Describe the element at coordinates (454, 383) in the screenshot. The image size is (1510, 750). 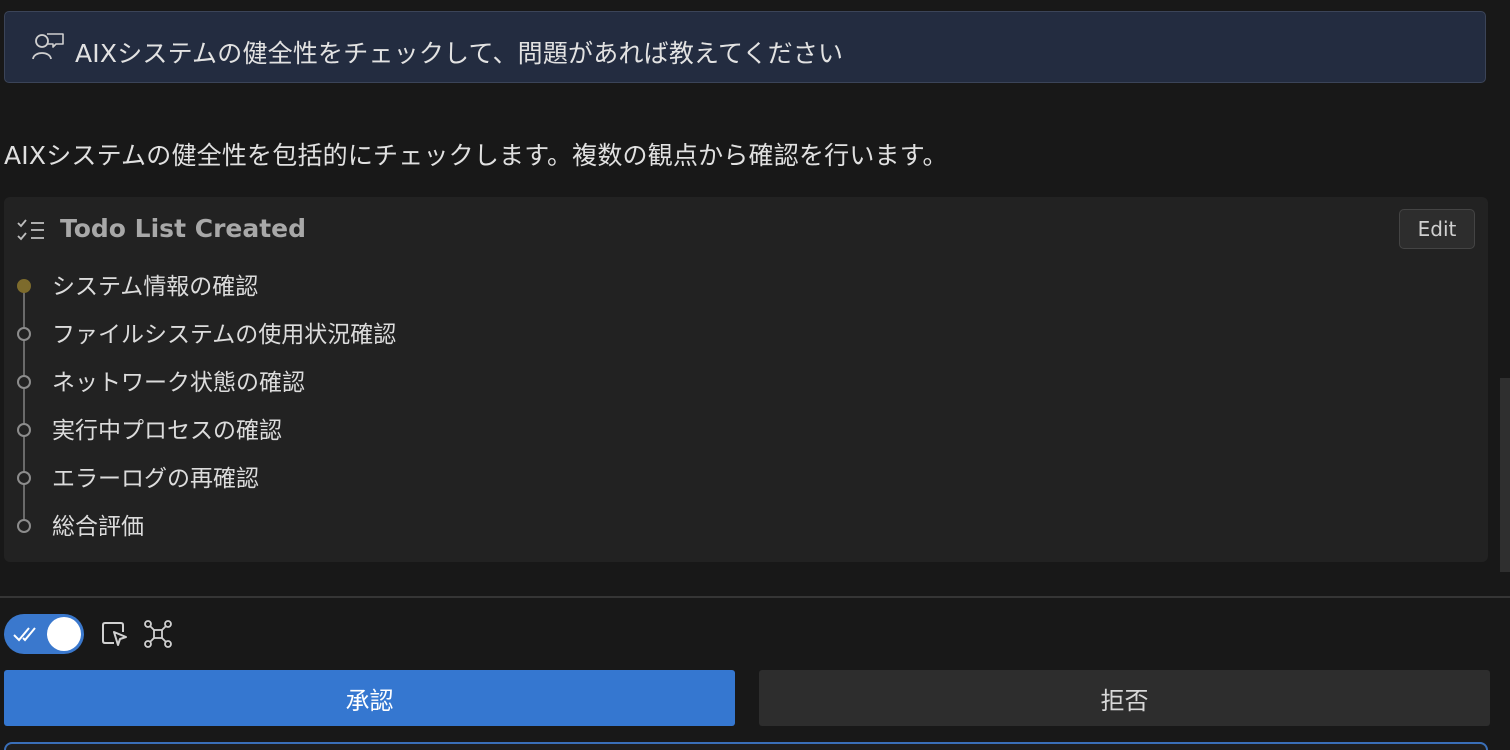
I see `todo-item: ネットワーク状態の確認` at that location.